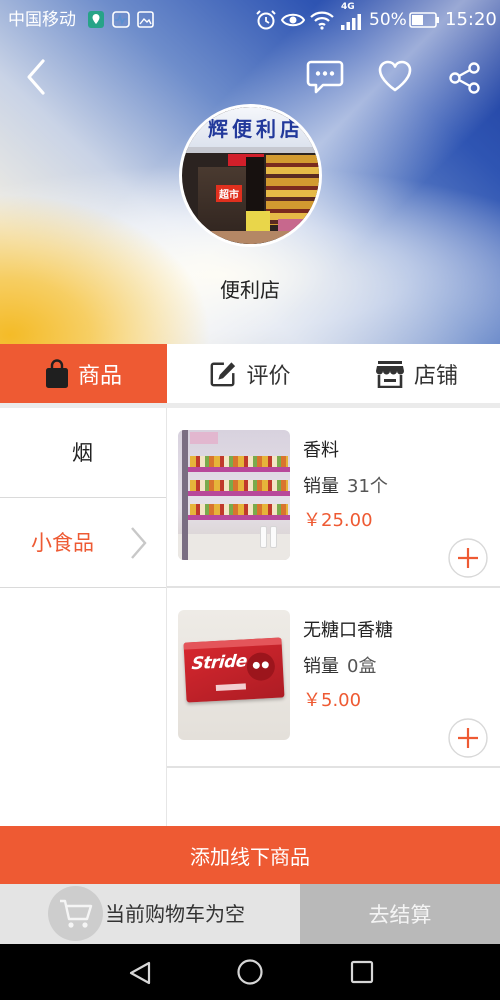 The height and width of the screenshot is (1000, 500). I want to click on product-image: Stride, so click(234, 675).